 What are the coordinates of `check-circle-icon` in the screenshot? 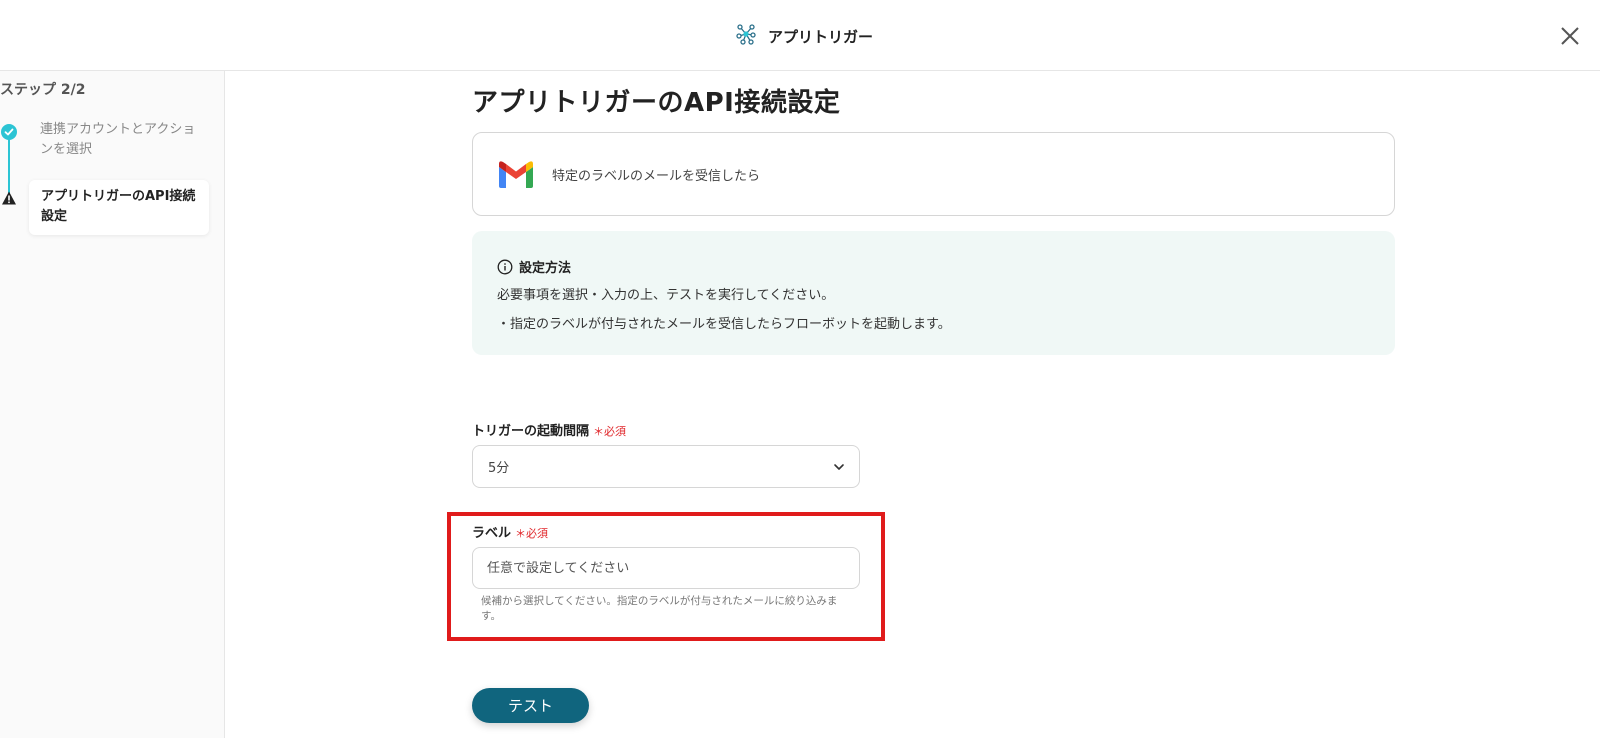 It's located at (9, 132).